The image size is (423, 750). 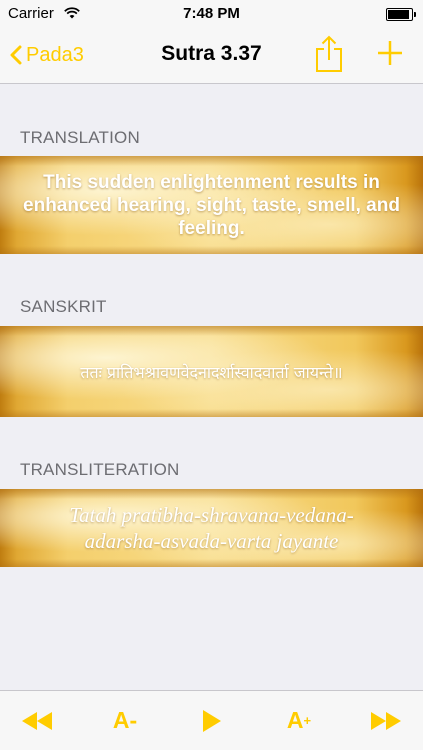 I want to click on back-button-label: Pada3, so click(x=55, y=54).